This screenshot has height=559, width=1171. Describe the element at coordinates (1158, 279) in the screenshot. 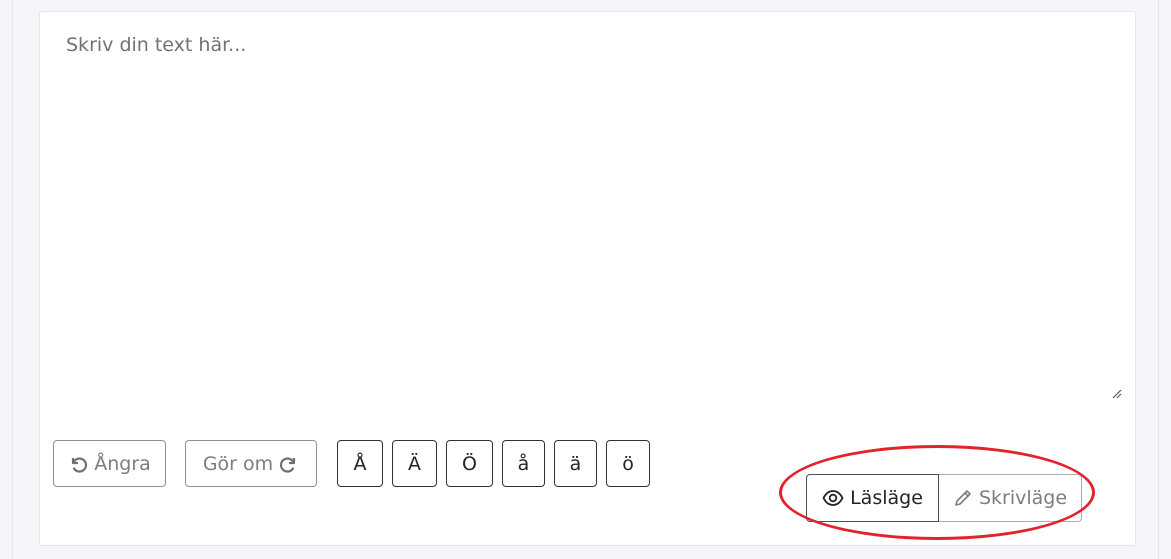

I see `page-divider-right` at that location.